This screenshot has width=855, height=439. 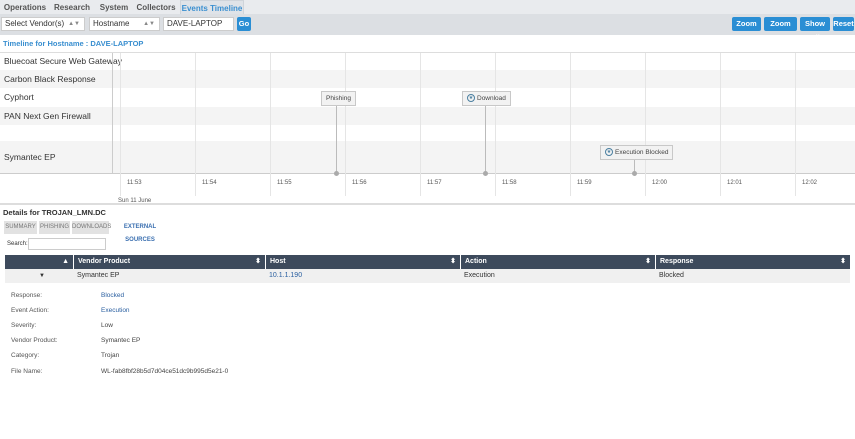 What do you see at coordinates (244, 24) in the screenshot?
I see `go-button: Go` at bounding box center [244, 24].